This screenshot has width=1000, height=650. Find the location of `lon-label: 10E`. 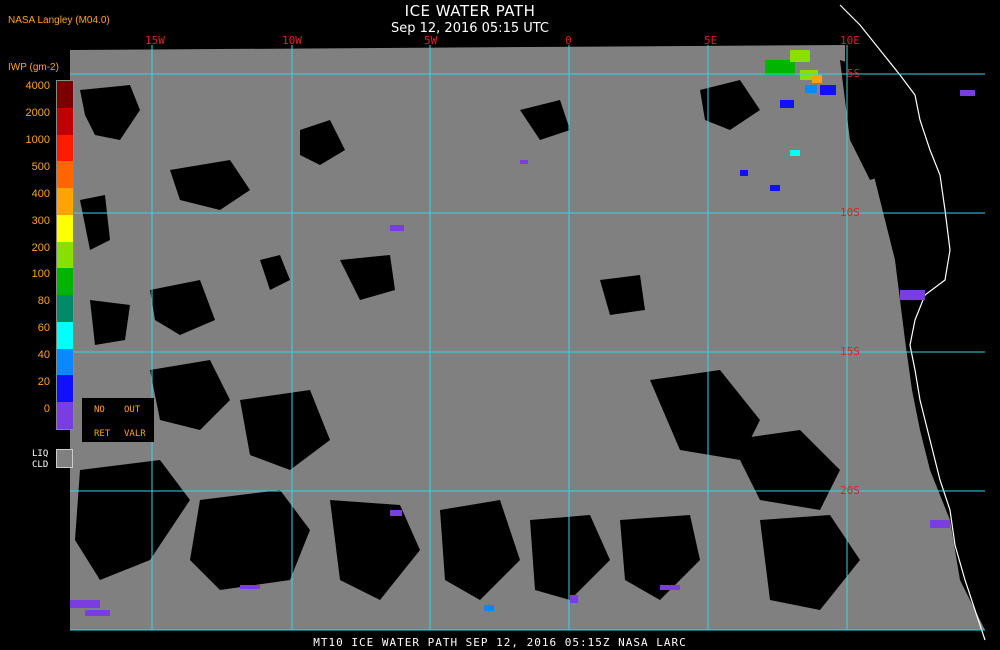

lon-label: 10E is located at coordinates (850, 40).